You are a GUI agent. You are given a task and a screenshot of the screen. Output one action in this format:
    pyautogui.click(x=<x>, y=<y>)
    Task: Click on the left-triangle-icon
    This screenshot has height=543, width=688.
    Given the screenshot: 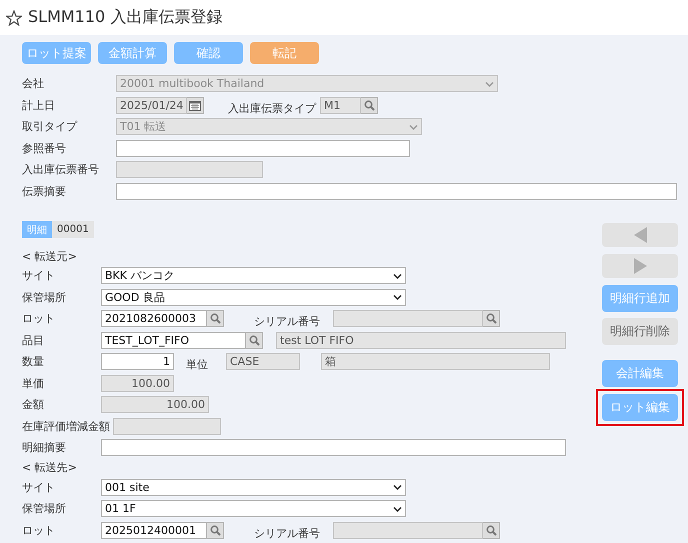 What is the action you would take?
    pyautogui.click(x=640, y=235)
    